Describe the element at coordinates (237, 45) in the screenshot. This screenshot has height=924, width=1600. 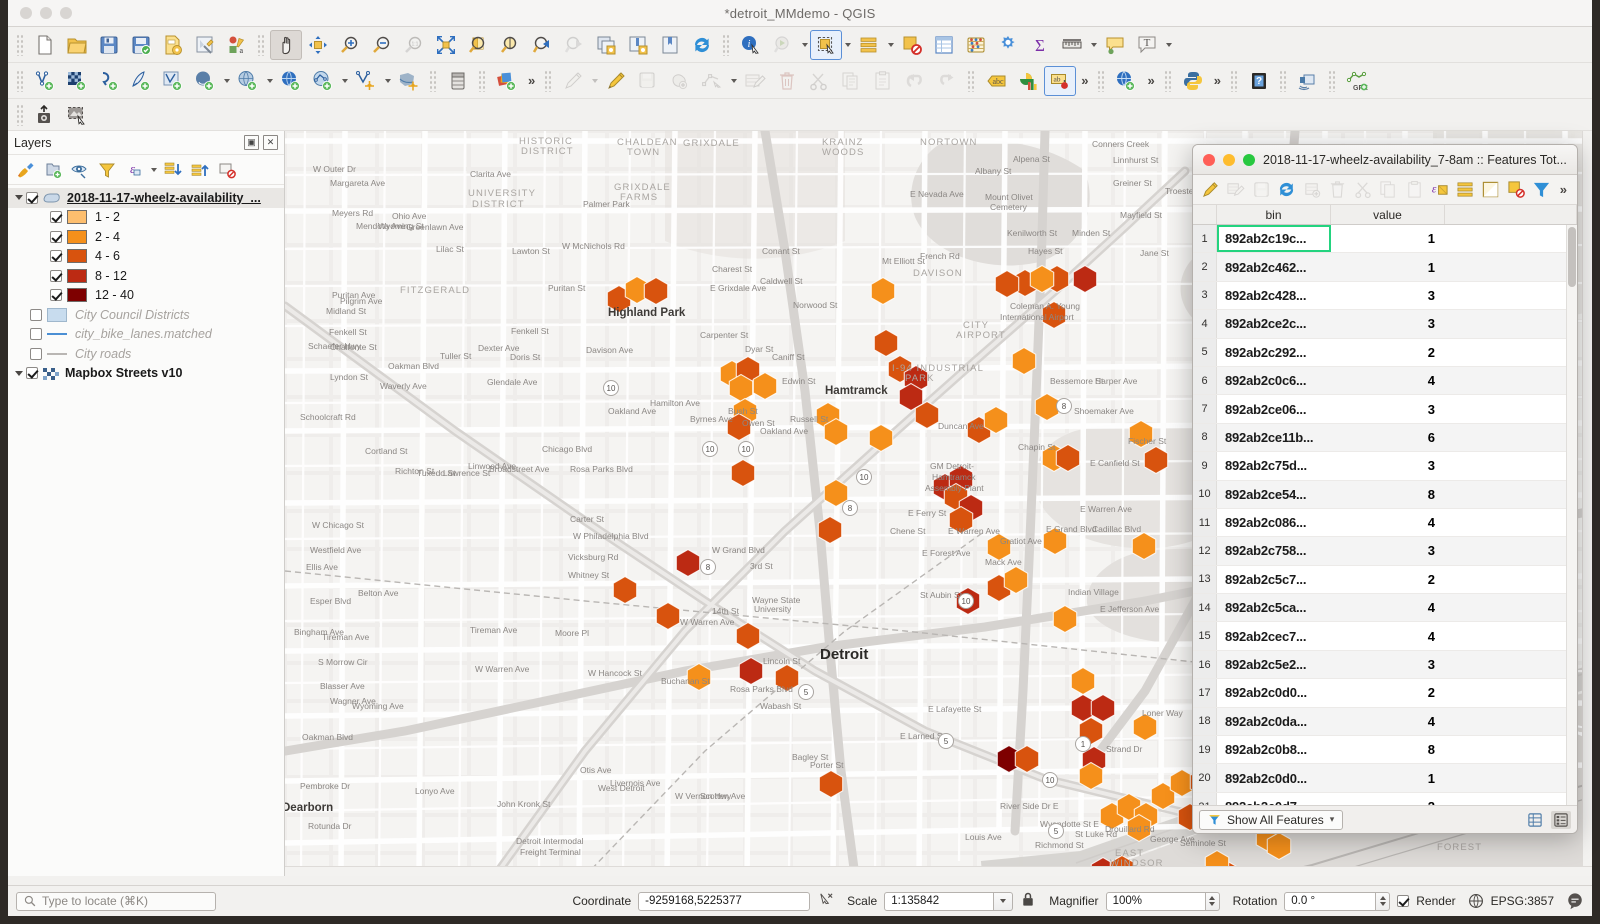
I see `label-toolbar-icon: a` at that location.